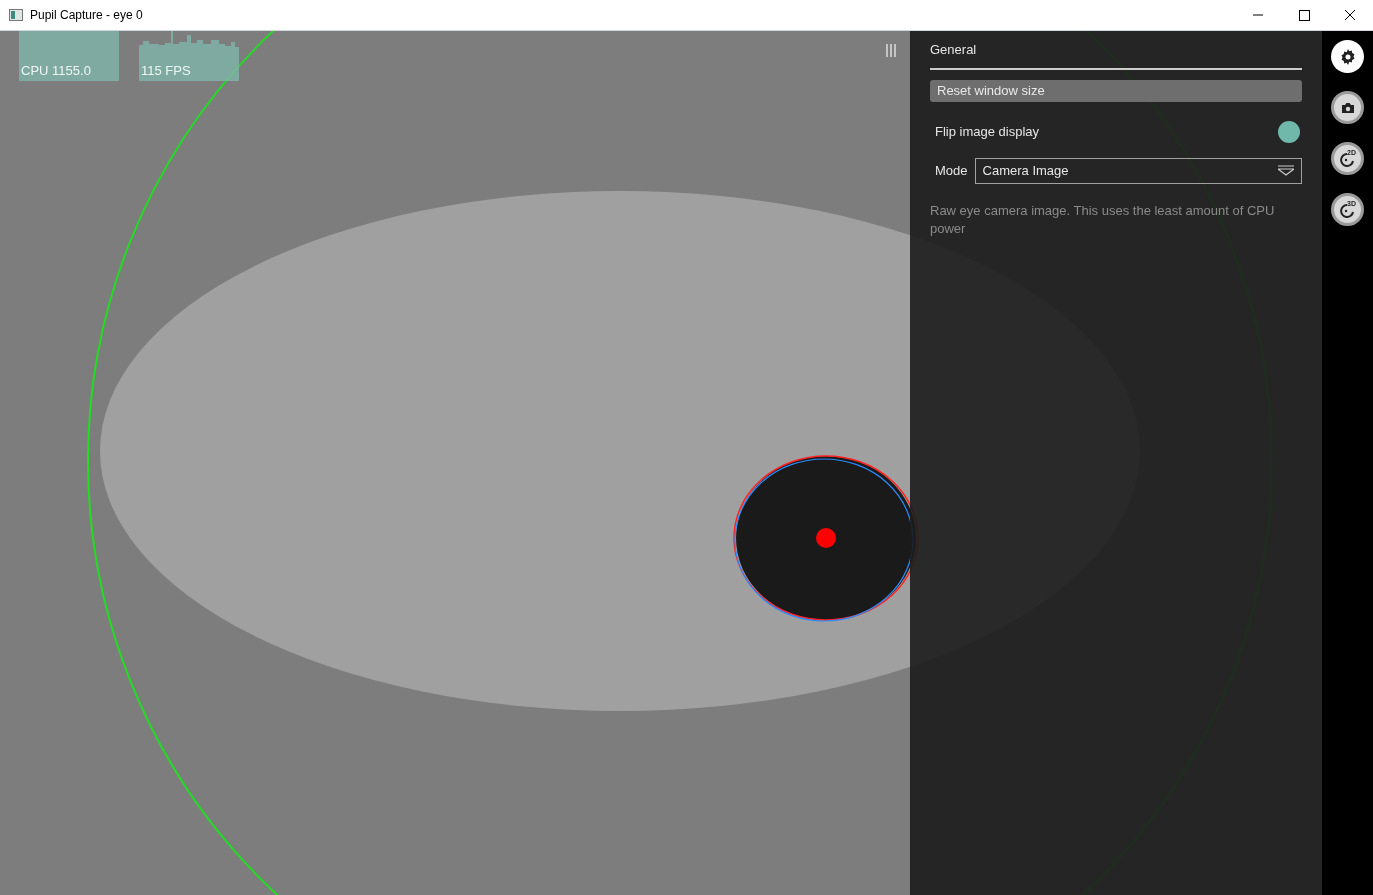 The width and height of the screenshot is (1373, 895). What do you see at coordinates (1347, 107) in the screenshot?
I see `camera-button` at bounding box center [1347, 107].